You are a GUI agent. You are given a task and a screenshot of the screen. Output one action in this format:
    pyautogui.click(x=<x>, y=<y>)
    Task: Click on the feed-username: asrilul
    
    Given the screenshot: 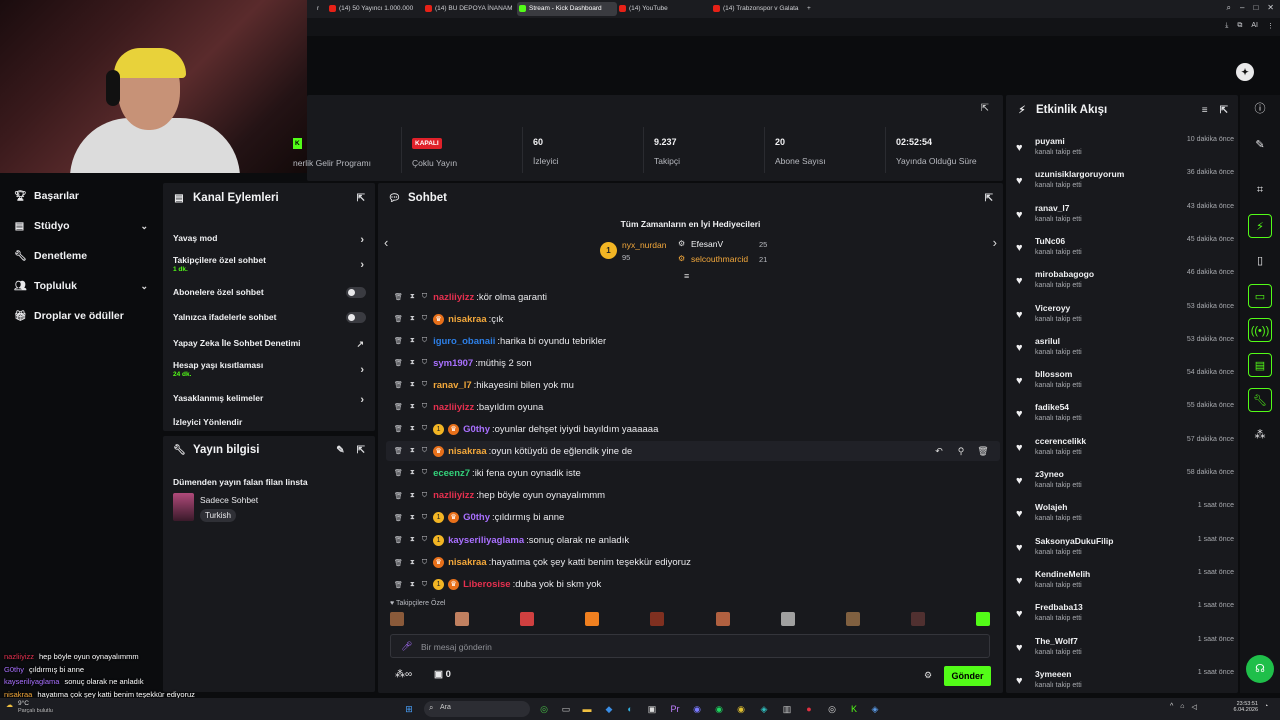 What is the action you would take?
    pyautogui.click(x=1047, y=341)
    